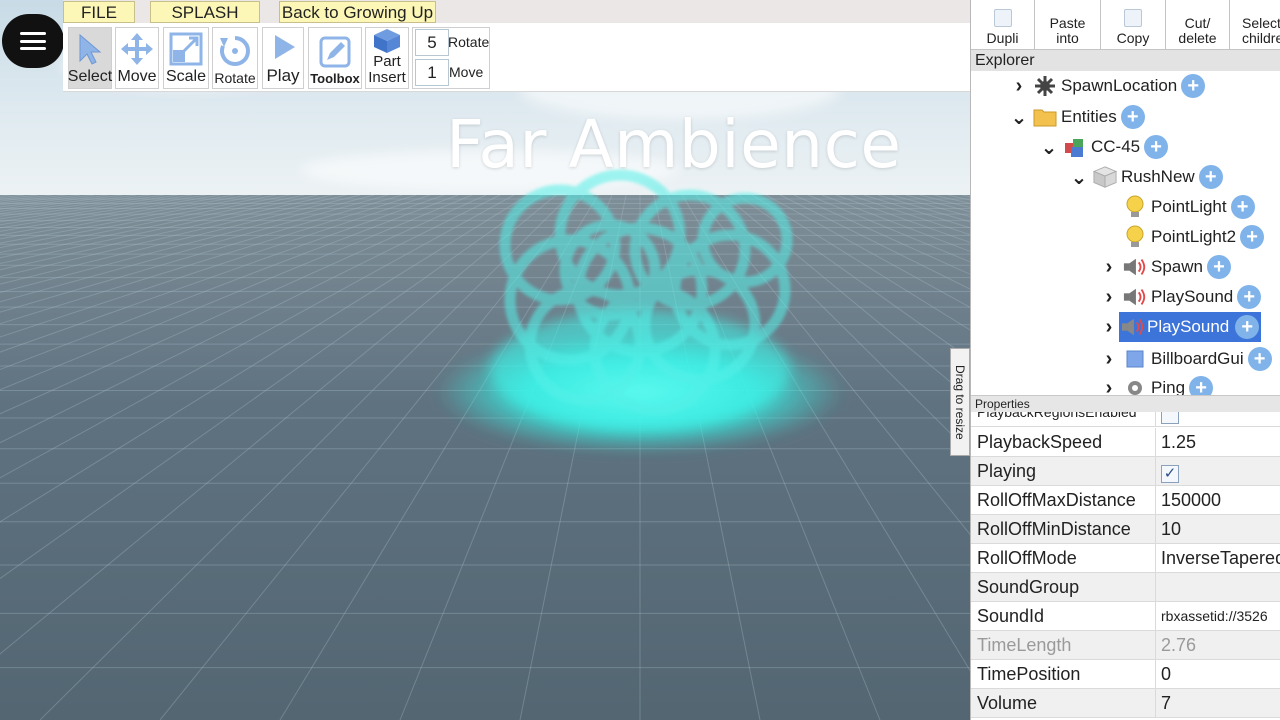  Describe the element at coordinates (235, 58) in the screenshot. I see `rotate-tool-button: Rotate` at that location.